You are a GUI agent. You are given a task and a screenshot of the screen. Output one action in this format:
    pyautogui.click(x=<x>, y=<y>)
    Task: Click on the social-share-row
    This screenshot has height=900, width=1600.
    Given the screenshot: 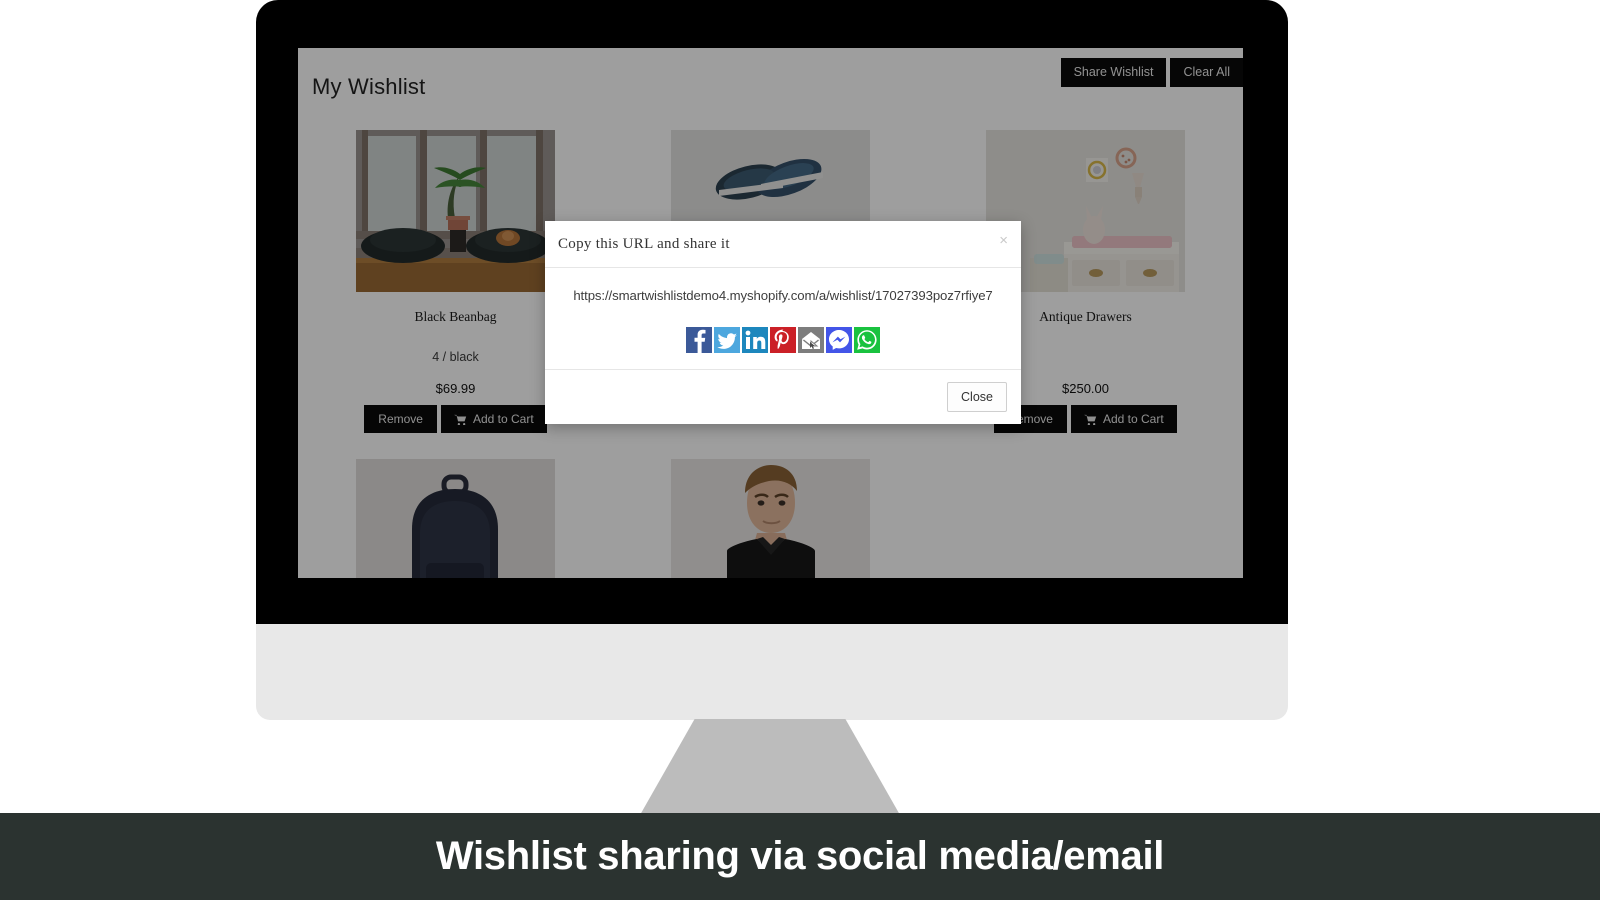 What is the action you would take?
    pyautogui.click(x=783, y=340)
    